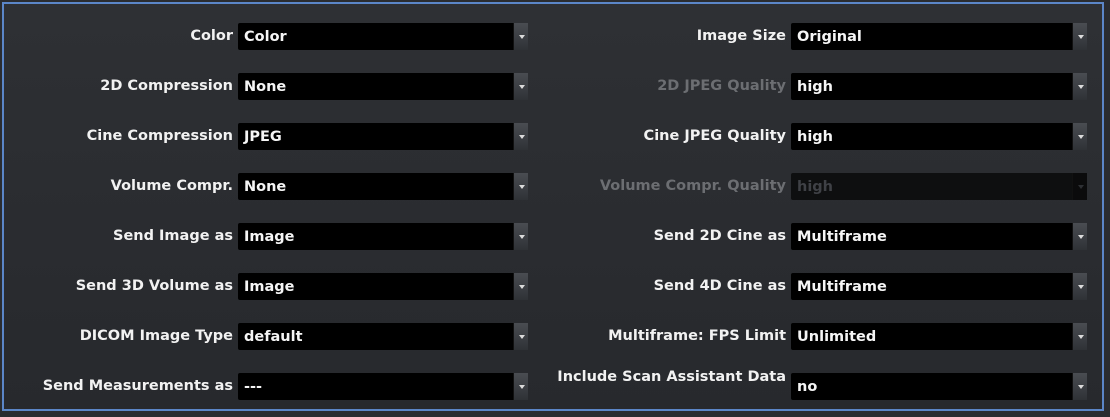 The image size is (1110, 417). What do you see at coordinates (837, 336) in the screenshot?
I see `select-value: Unlimited` at bounding box center [837, 336].